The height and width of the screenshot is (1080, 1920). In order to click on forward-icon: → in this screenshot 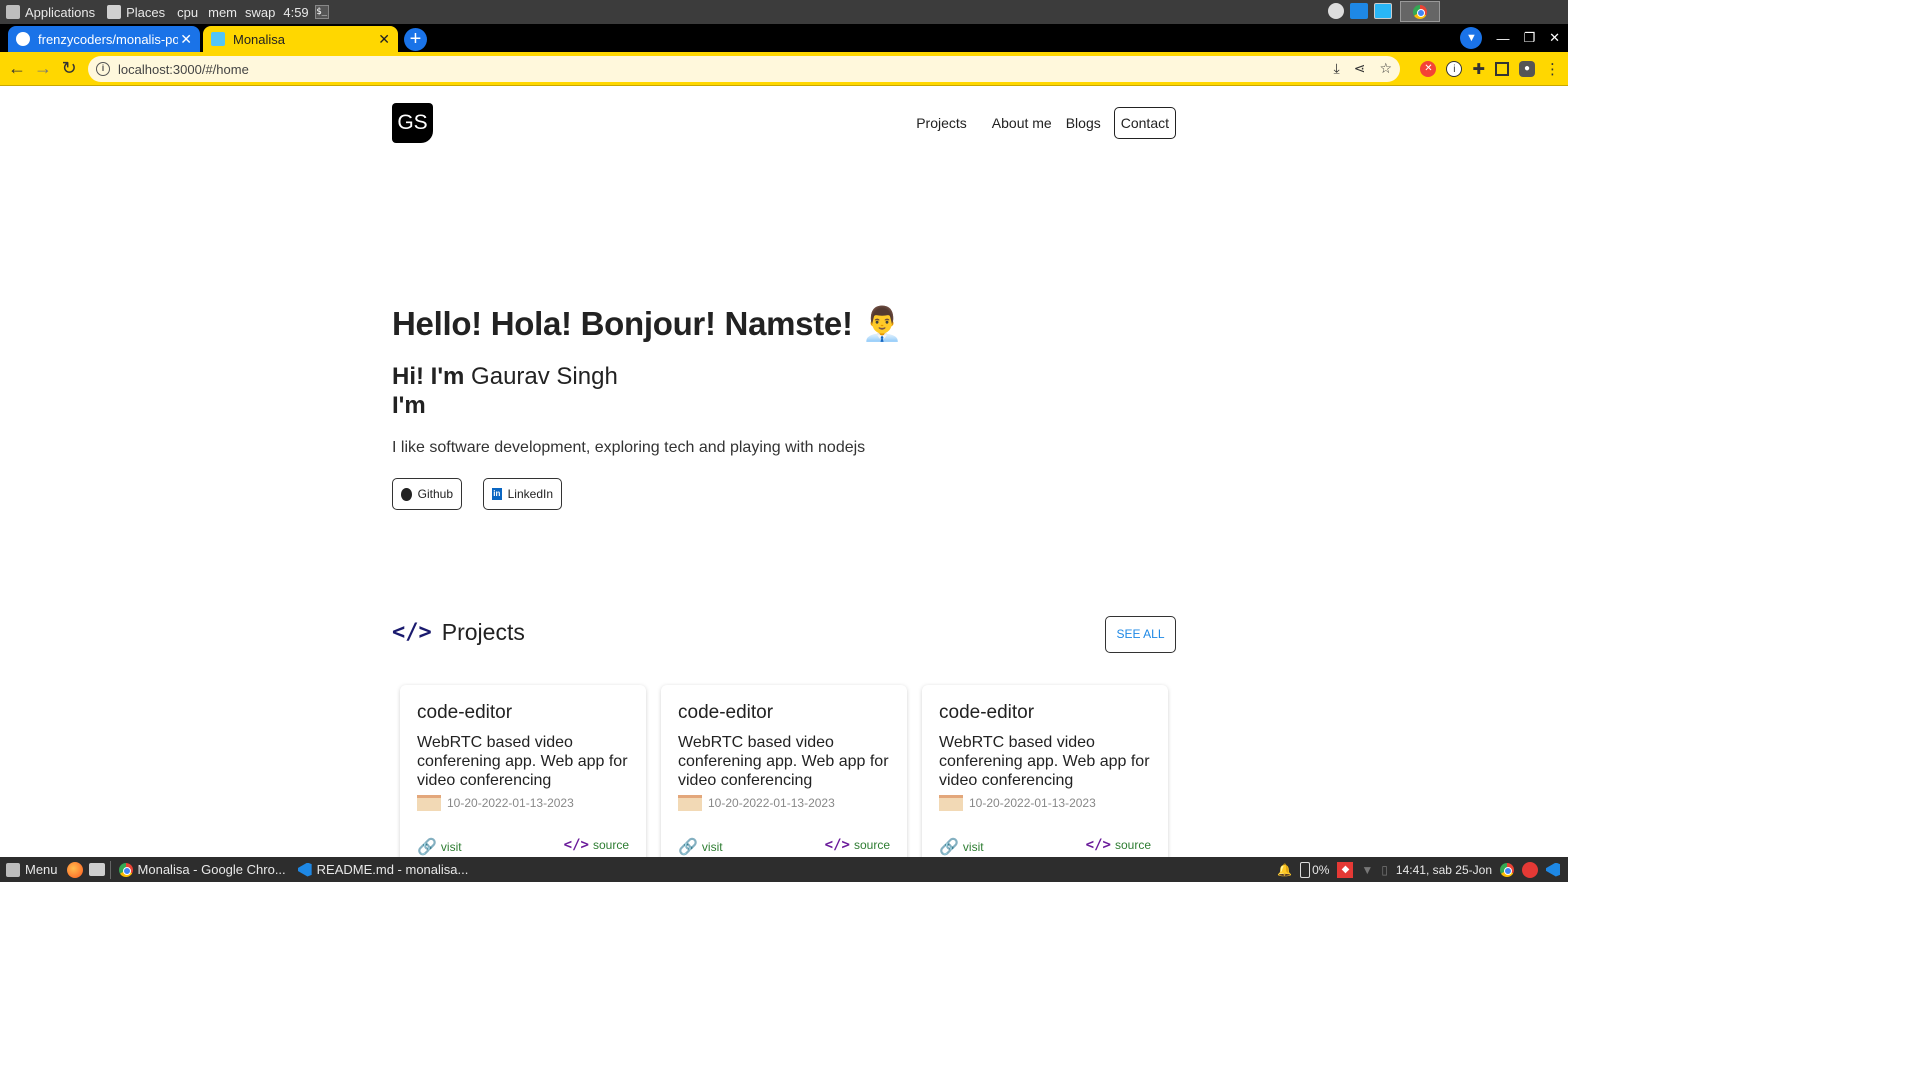, I will do `click(43, 68)`.